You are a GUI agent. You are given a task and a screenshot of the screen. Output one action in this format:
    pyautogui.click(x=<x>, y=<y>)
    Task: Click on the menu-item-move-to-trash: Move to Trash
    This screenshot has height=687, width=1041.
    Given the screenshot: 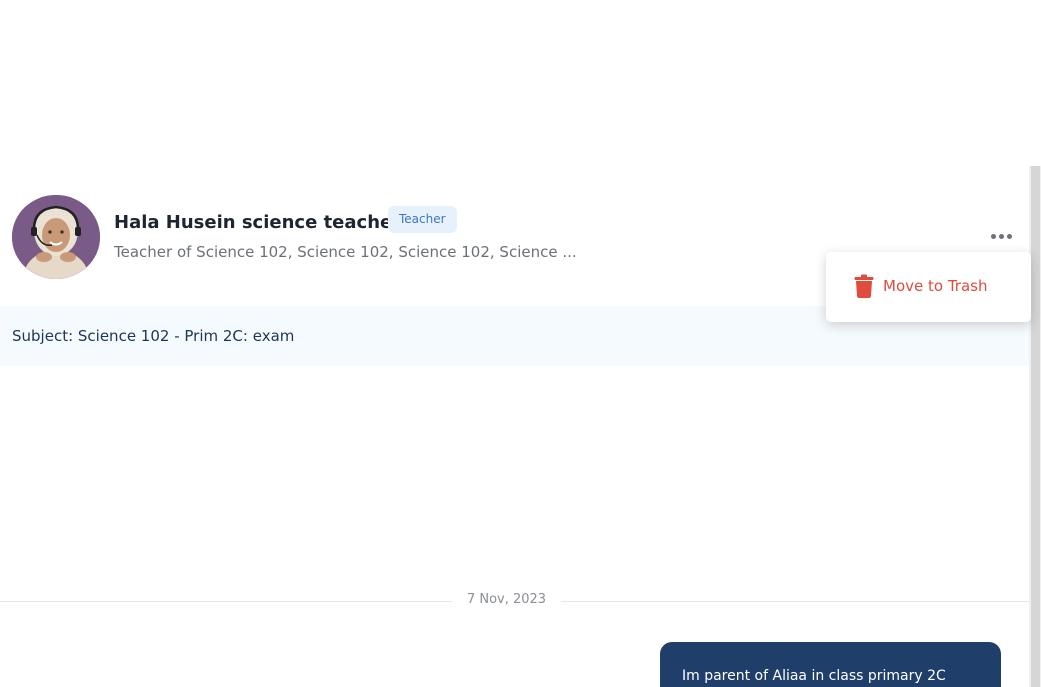 What is the action you would take?
    pyautogui.click(x=920, y=286)
    